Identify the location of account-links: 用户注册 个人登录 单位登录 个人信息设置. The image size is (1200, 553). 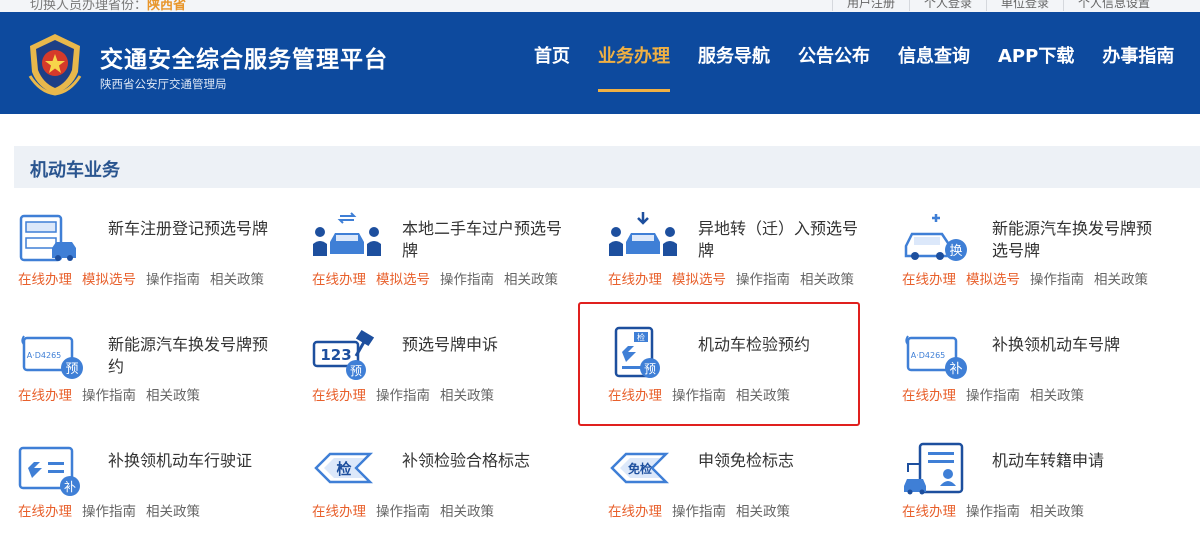
(997, 5).